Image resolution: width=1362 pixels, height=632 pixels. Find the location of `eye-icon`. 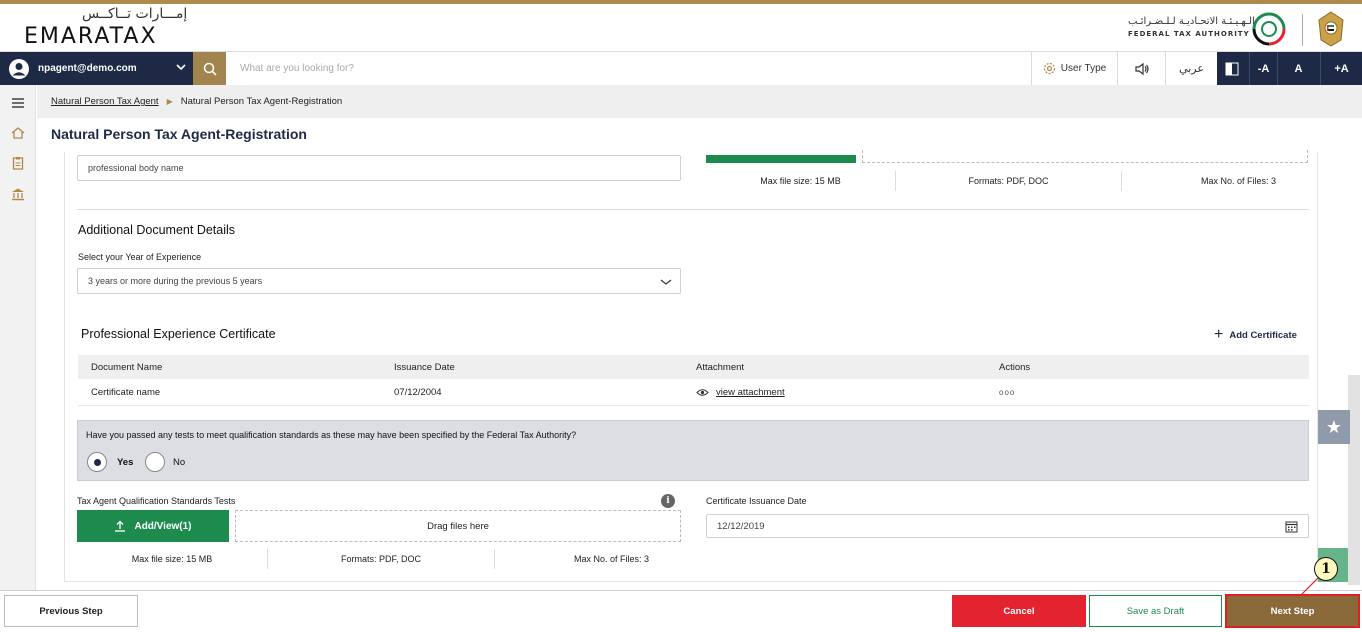

eye-icon is located at coordinates (702, 392).